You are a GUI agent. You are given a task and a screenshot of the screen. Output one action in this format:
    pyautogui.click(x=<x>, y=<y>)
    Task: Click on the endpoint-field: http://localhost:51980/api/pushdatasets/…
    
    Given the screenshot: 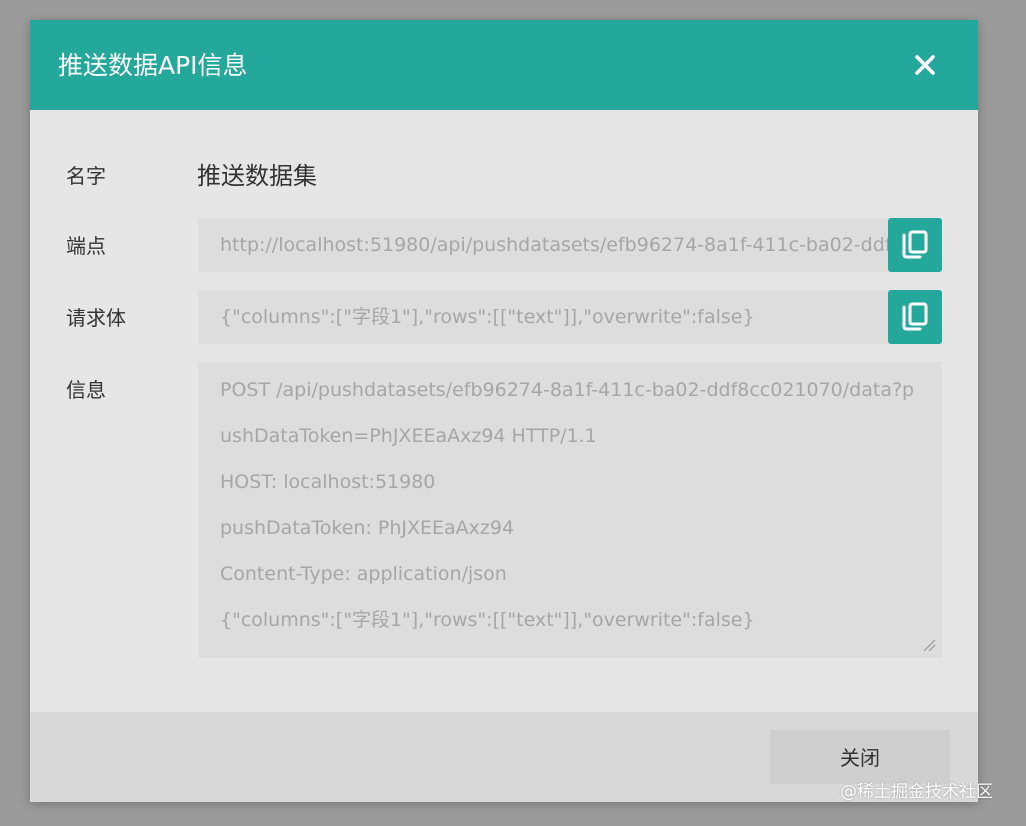 What is the action you would take?
    pyautogui.click(x=543, y=245)
    